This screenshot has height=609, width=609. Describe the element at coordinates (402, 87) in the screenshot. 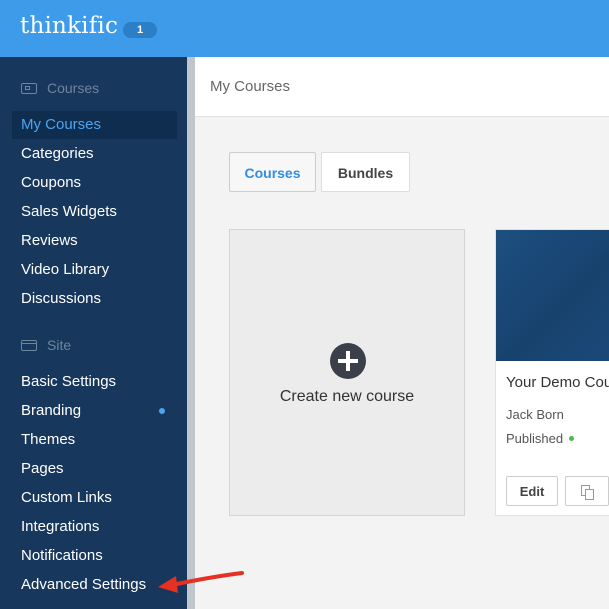

I see `page-header: My Courses` at that location.